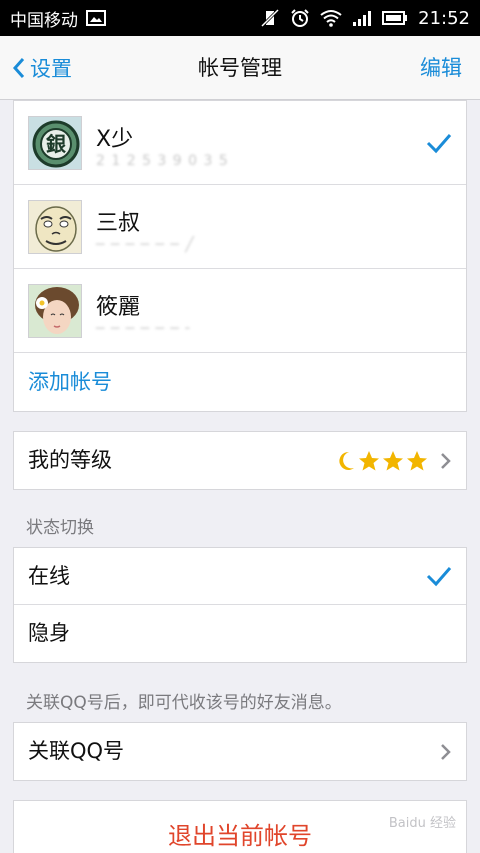 This screenshot has width=480, height=853. I want to click on vibrate-off-icon, so click(270, 18).